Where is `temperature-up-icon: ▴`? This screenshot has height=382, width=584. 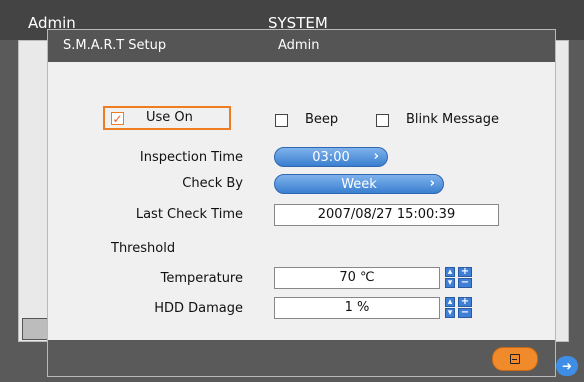
temperature-up-icon: ▴ is located at coordinates (450, 272).